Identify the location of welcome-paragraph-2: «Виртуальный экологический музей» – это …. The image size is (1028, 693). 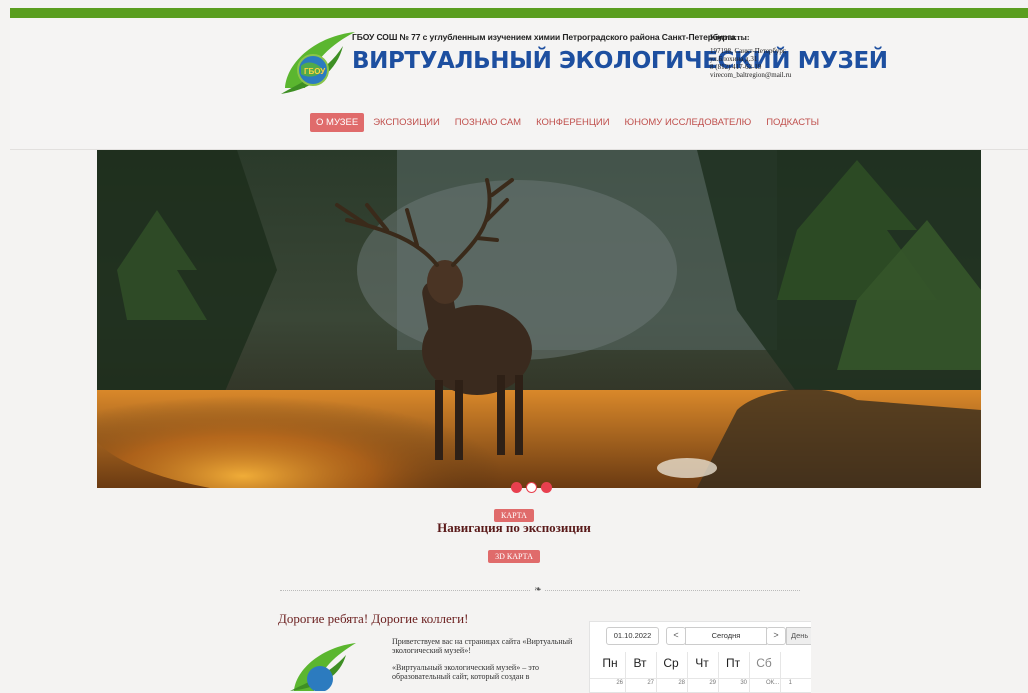
(466, 672).